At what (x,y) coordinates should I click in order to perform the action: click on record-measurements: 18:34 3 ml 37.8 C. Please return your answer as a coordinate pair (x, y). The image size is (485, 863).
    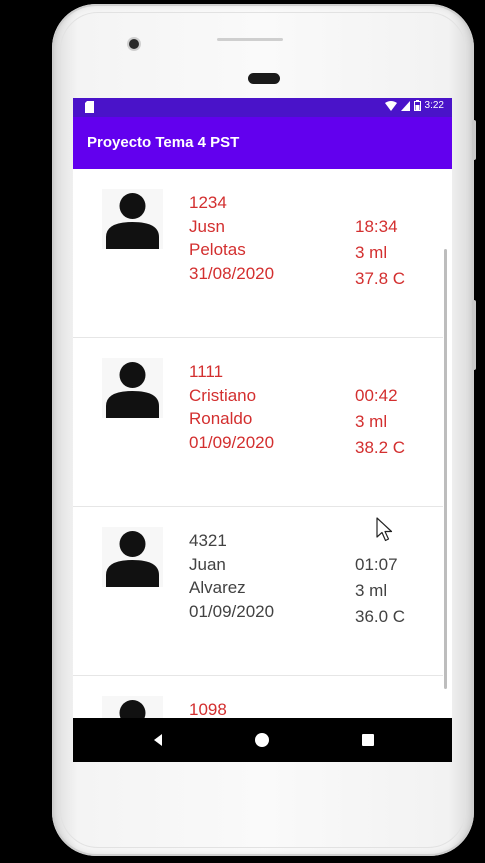
    Looking at the image, I should click on (380, 253).